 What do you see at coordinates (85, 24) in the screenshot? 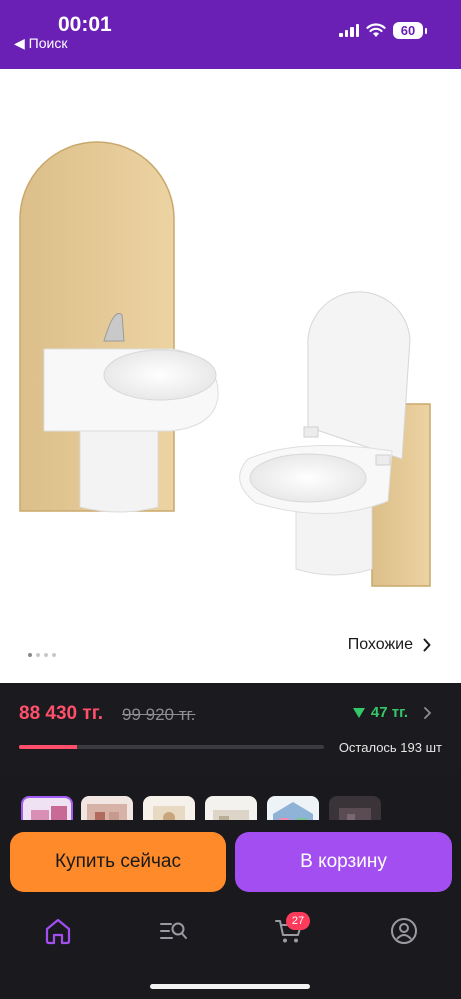
I see `status-time: 00:01` at bounding box center [85, 24].